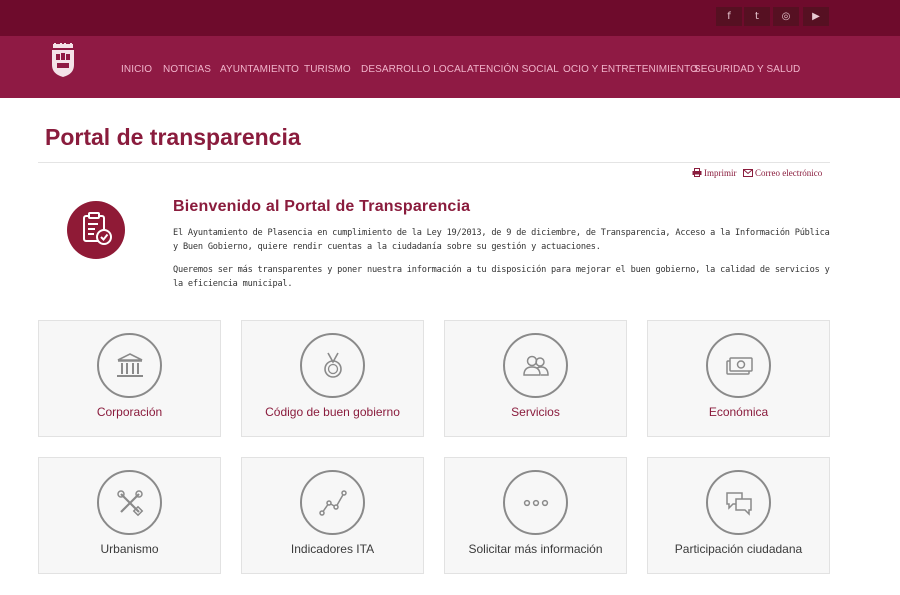 This screenshot has height=595, width=900. I want to click on shield-crest-icon, so click(63, 60).